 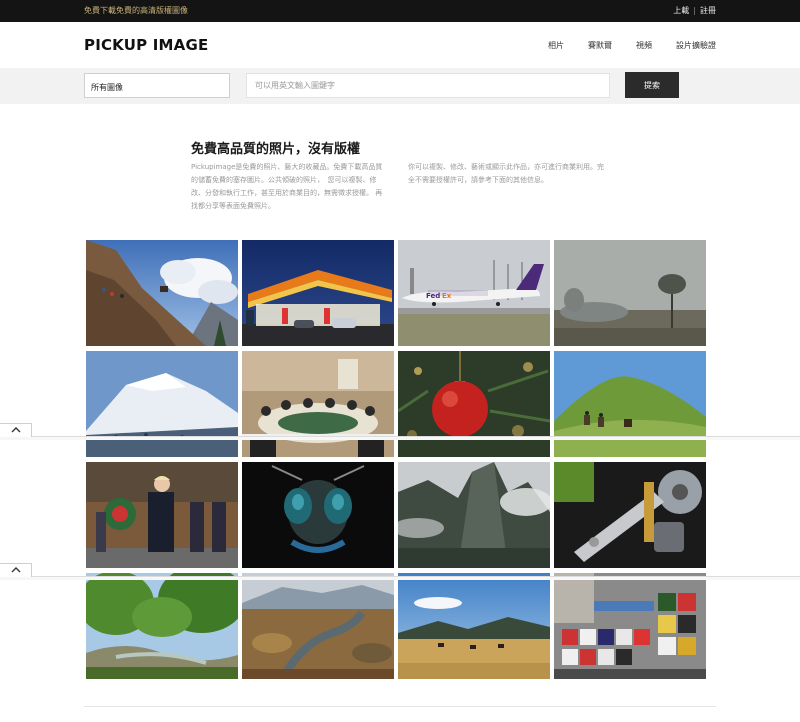 What do you see at coordinates (474, 404) in the screenshot?
I see `red-christmas-ornament-photo` at bounding box center [474, 404].